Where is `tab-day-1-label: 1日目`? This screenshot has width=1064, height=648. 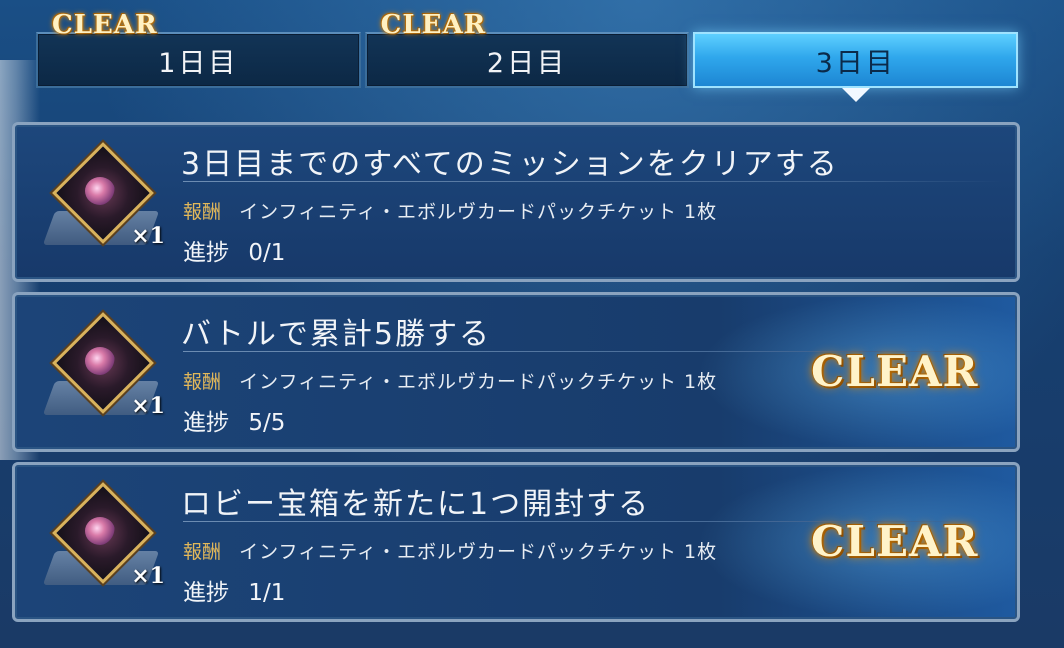 tab-day-1-label: 1日目 is located at coordinates (198, 63).